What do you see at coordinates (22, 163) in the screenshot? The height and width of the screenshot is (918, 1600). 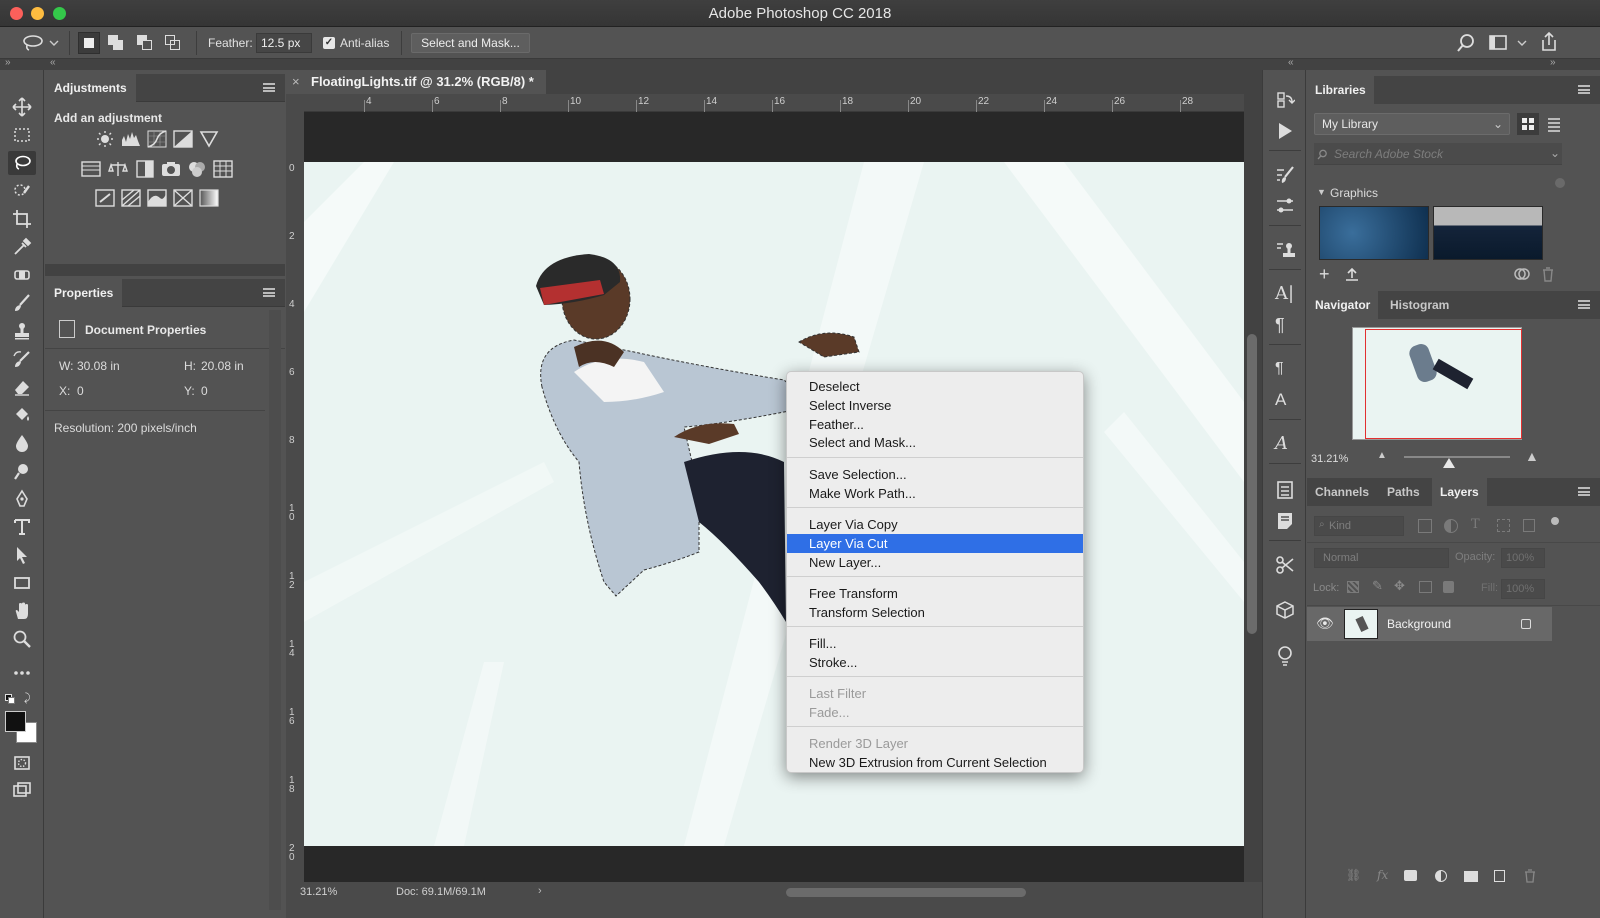 I see `lasso-tool` at bounding box center [22, 163].